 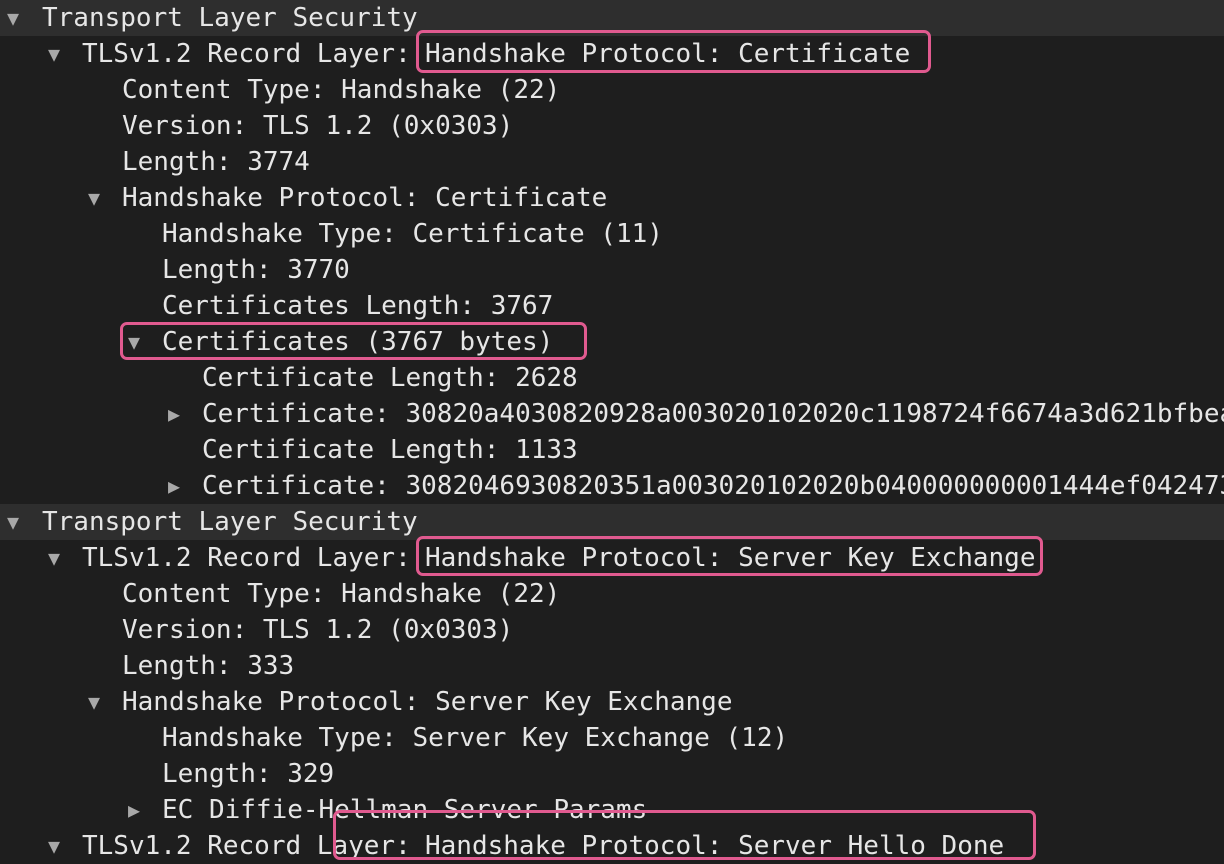 What do you see at coordinates (358, 342) in the screenshot?
I see `node-label: Certificates (3767 bytes)` at bounding box center [358, 342].